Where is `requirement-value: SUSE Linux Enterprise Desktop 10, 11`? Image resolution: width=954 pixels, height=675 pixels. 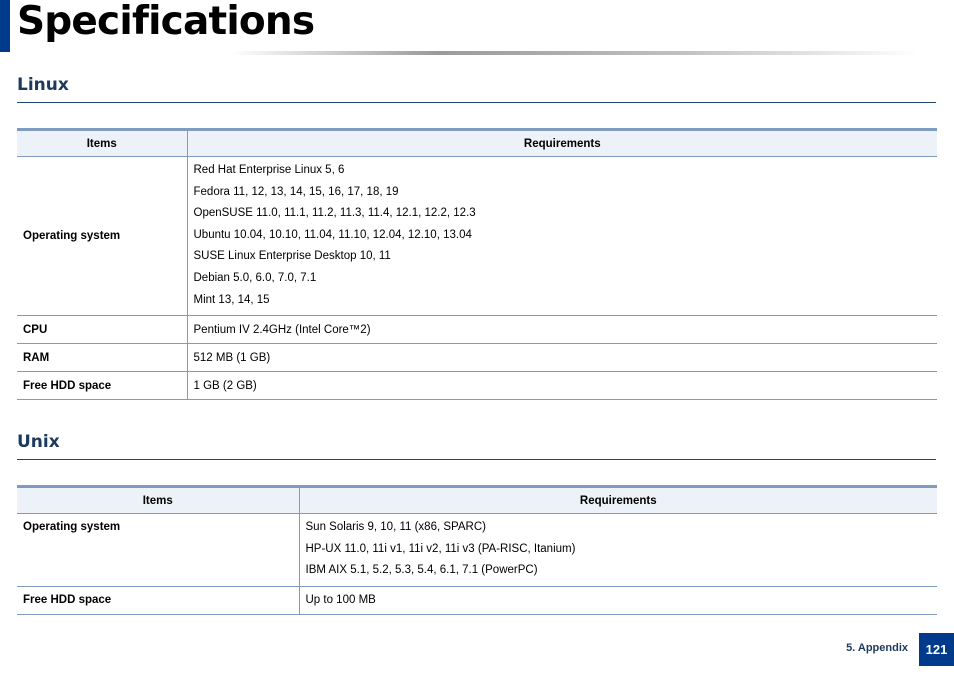 requirement-value: SUSE Linux Enterprise Desktop 10, 11 is located at coordinates (292, 256).